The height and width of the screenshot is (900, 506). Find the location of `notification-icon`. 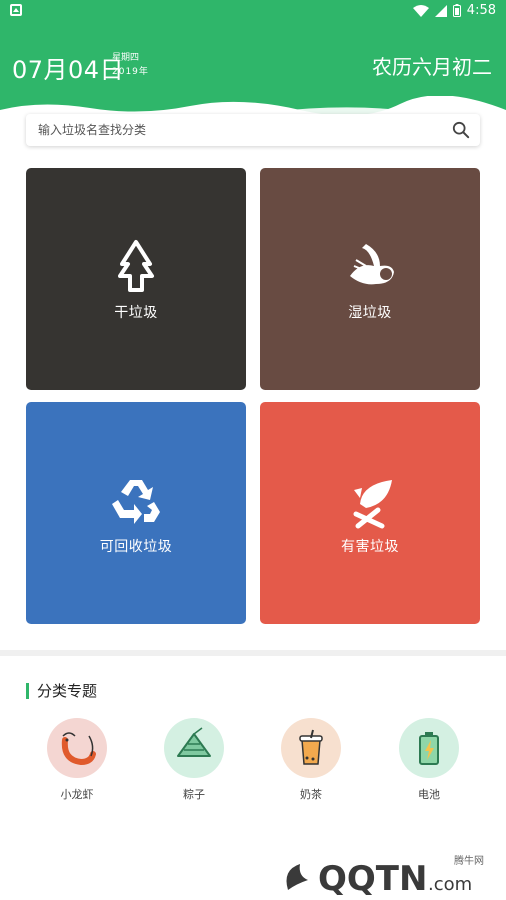

notification-icon is located at coordinates (16, 10).